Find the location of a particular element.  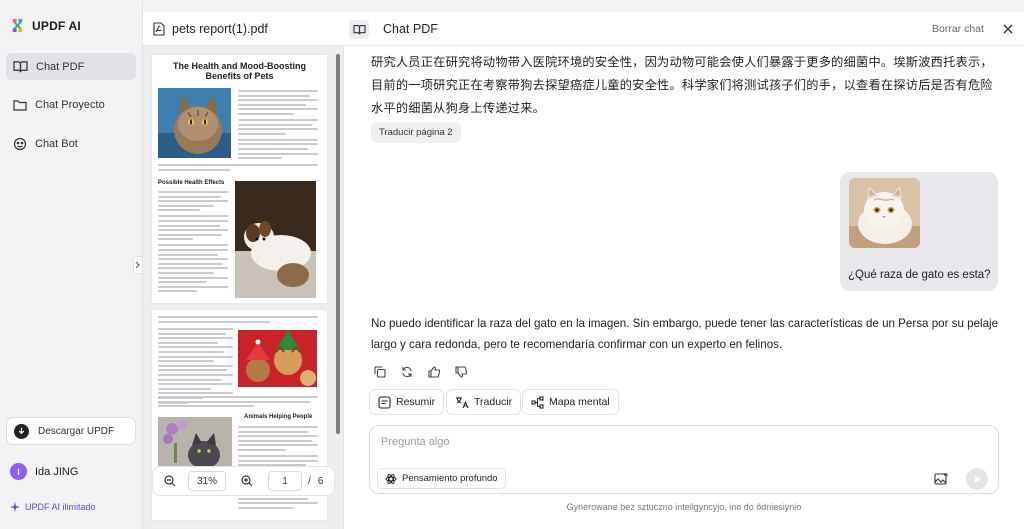

user-name: Ida JING is located at coordinates (57, 471).